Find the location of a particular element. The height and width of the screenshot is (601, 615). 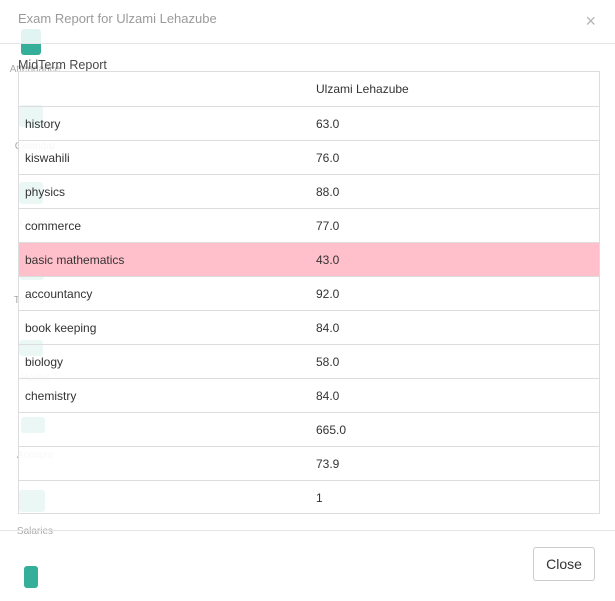

modal-header: Exam Report for Ulzami Lehazube × is located at coordinates (307, 22).